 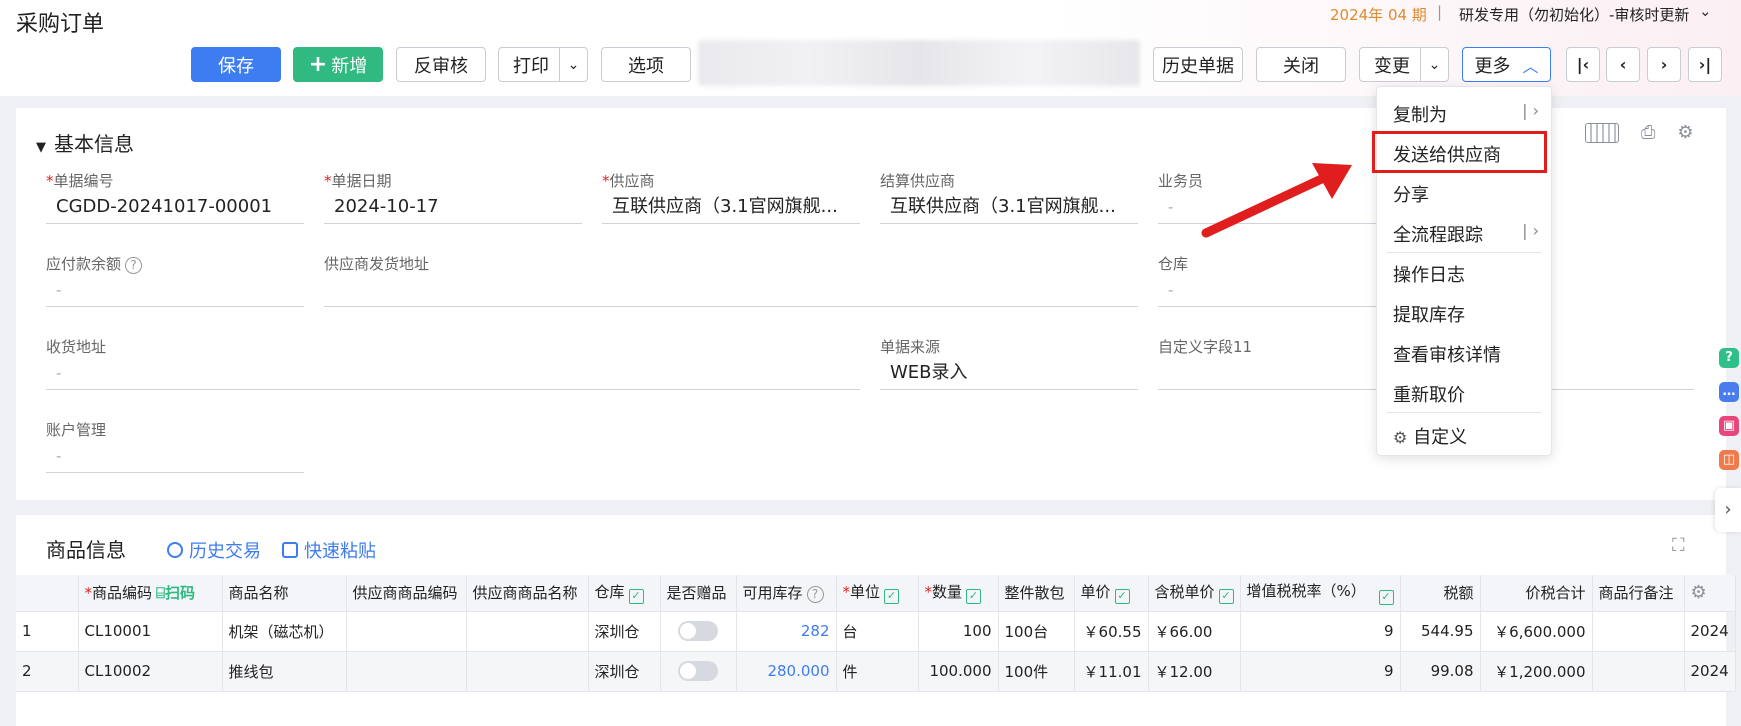 What do you see at coordinates (1301, 64) in the screenshot?
I see `close-button: 关闭` at bounding box center [1301, 64].